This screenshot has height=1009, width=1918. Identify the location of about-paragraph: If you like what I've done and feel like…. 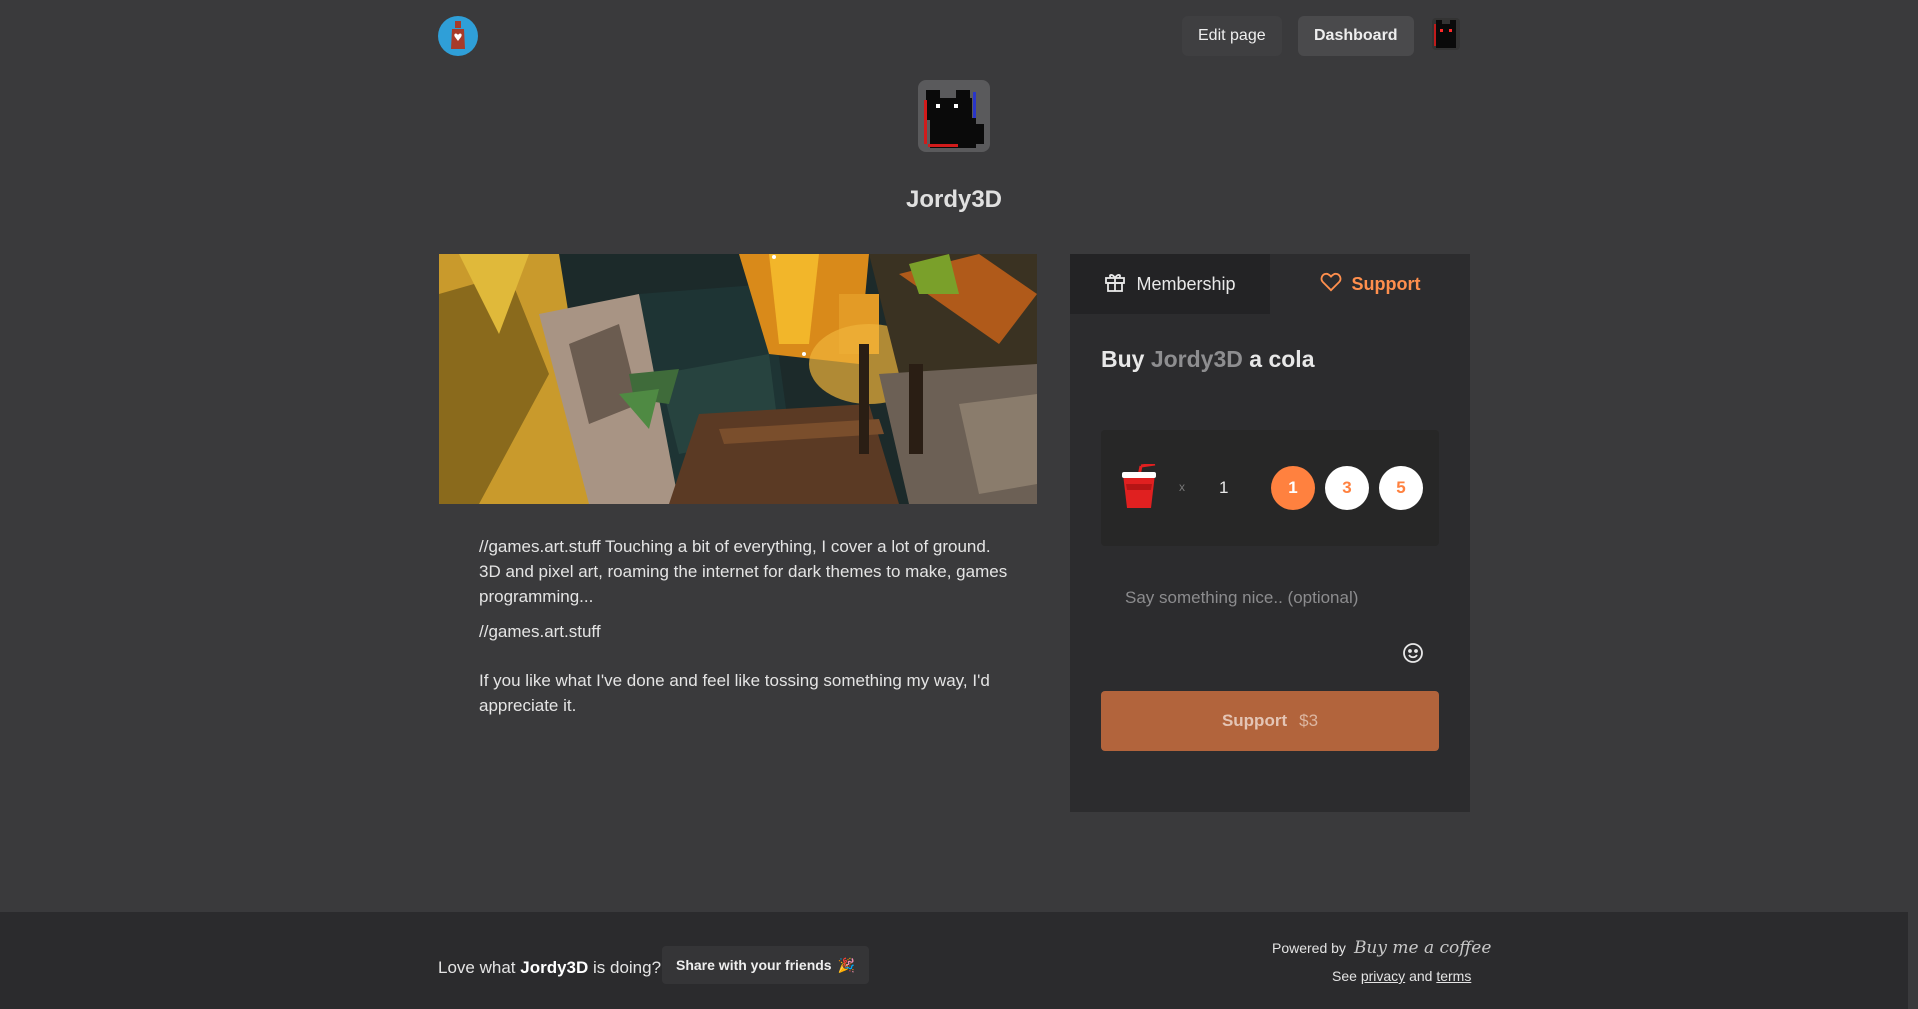
(734, 693).